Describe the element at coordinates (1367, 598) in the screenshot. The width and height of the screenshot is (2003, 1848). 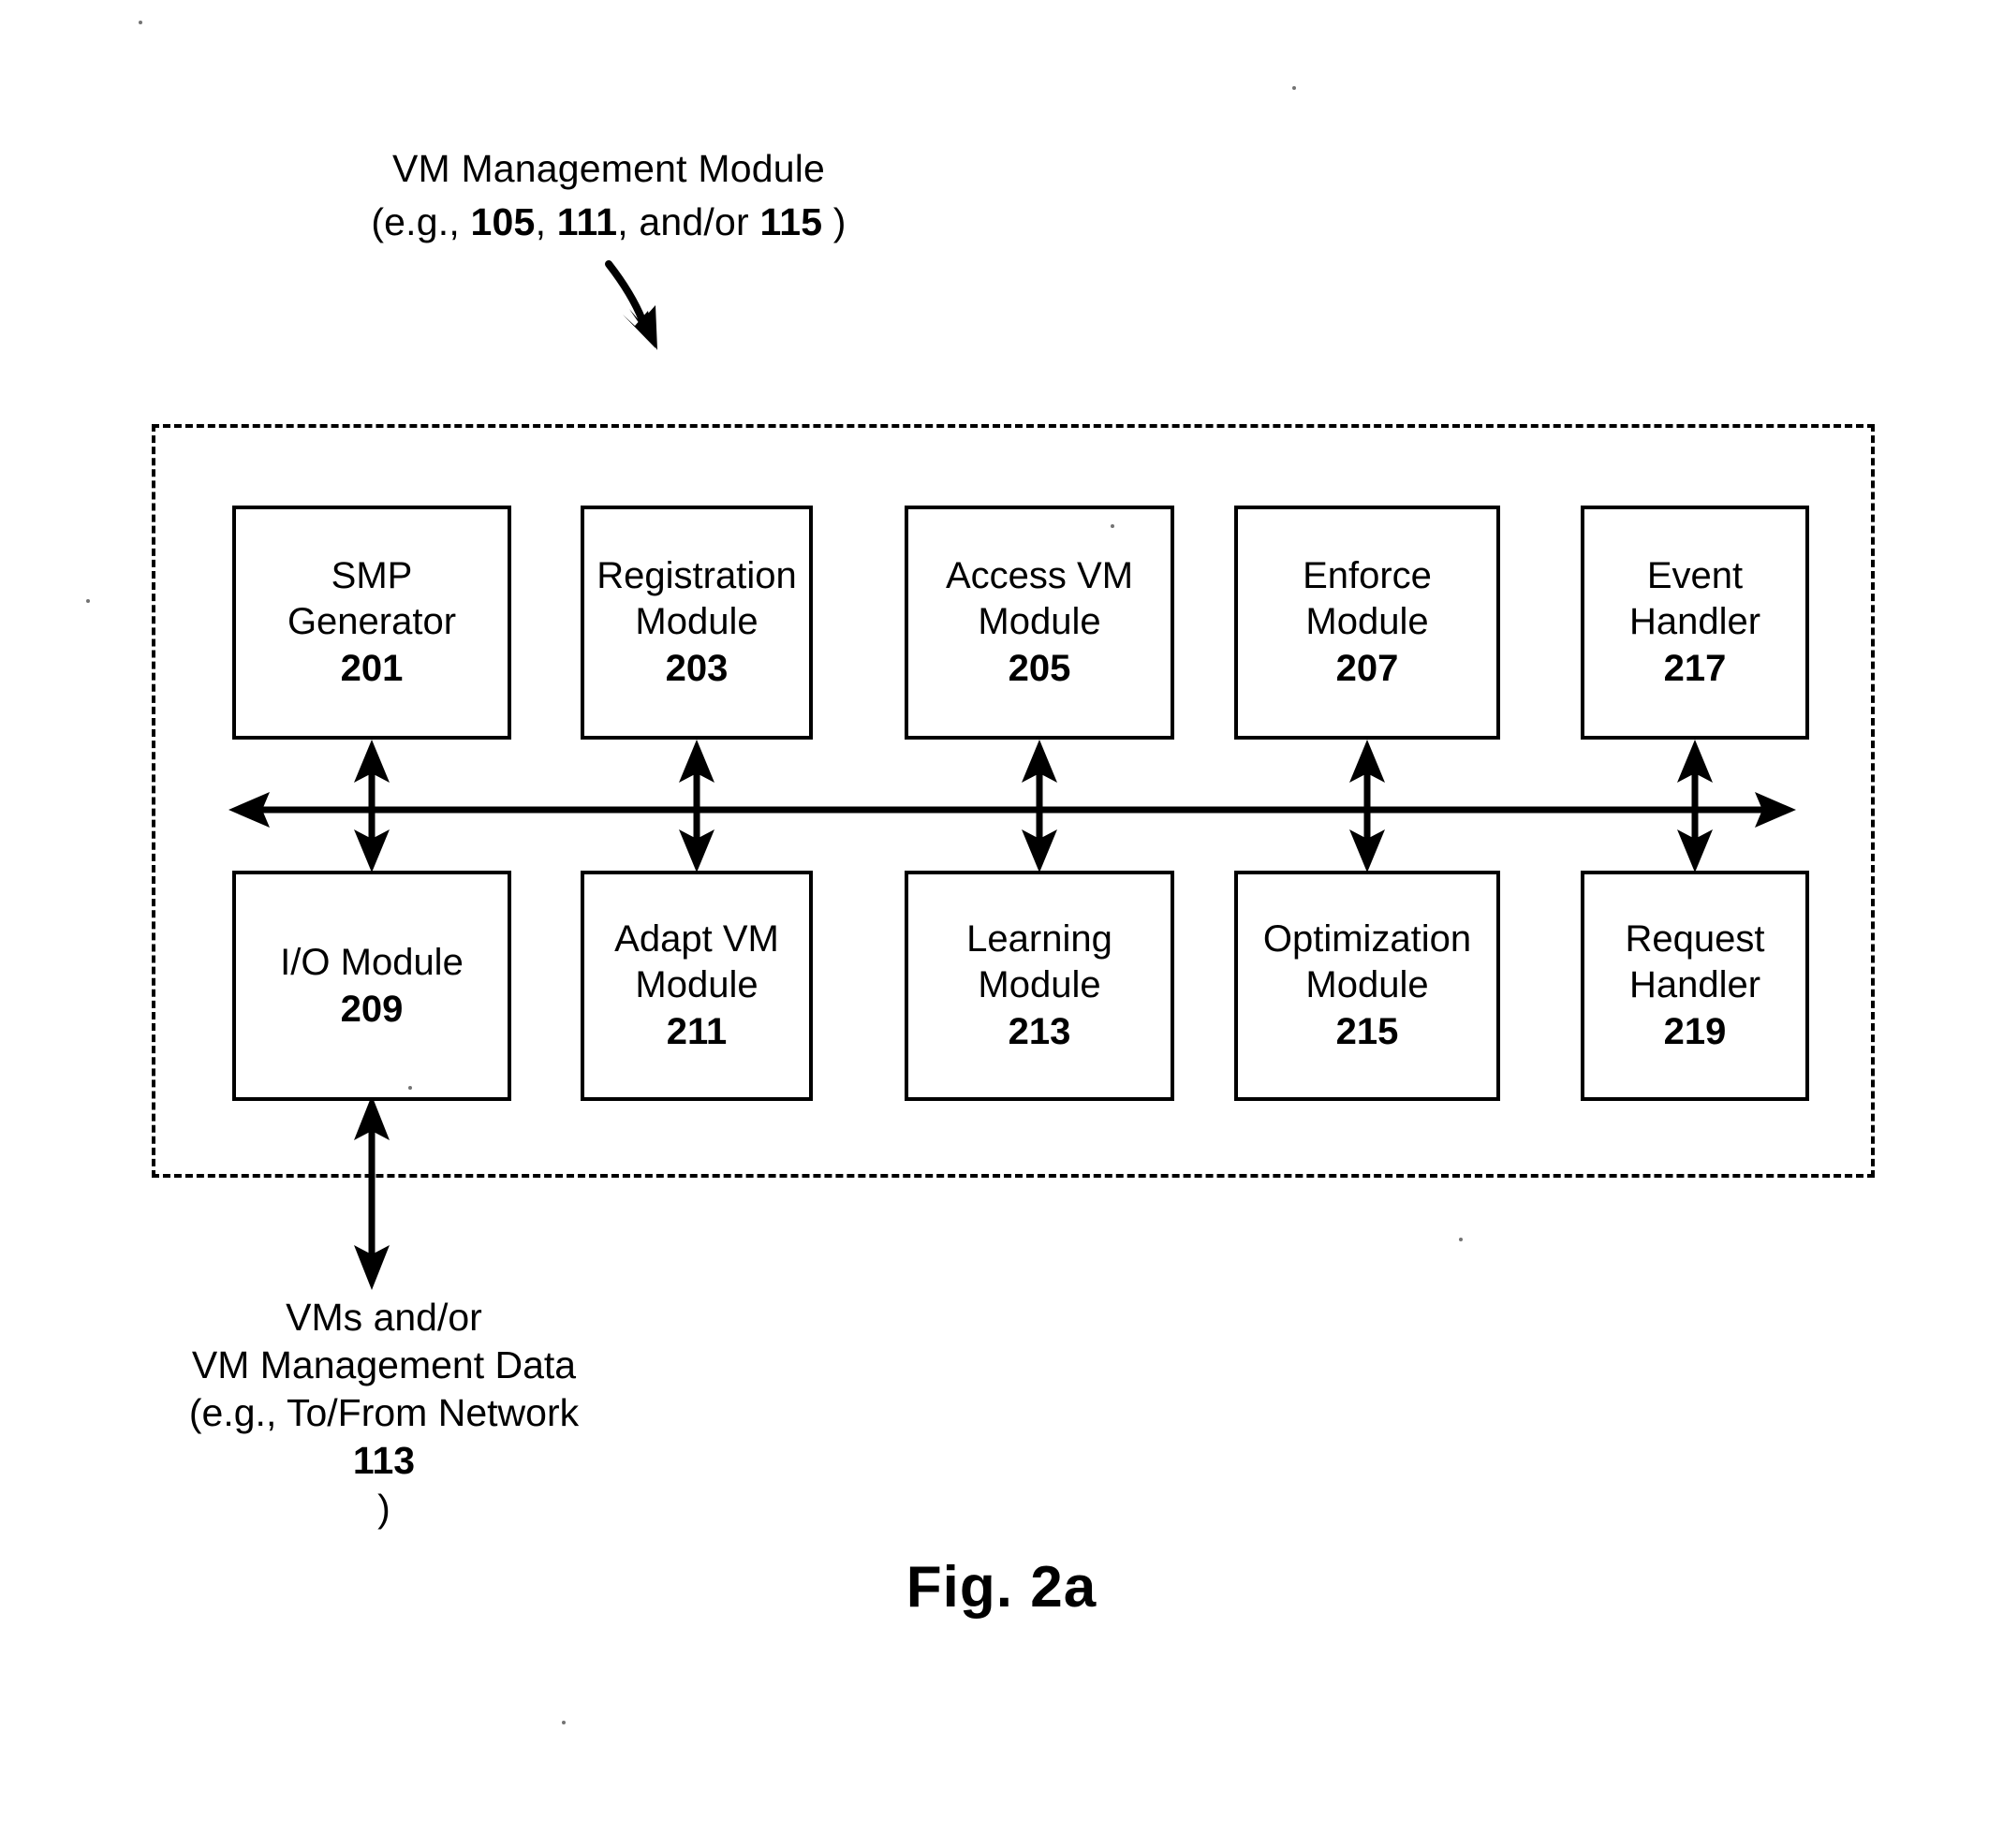
I see `module-label: Enforce Module` at that location.